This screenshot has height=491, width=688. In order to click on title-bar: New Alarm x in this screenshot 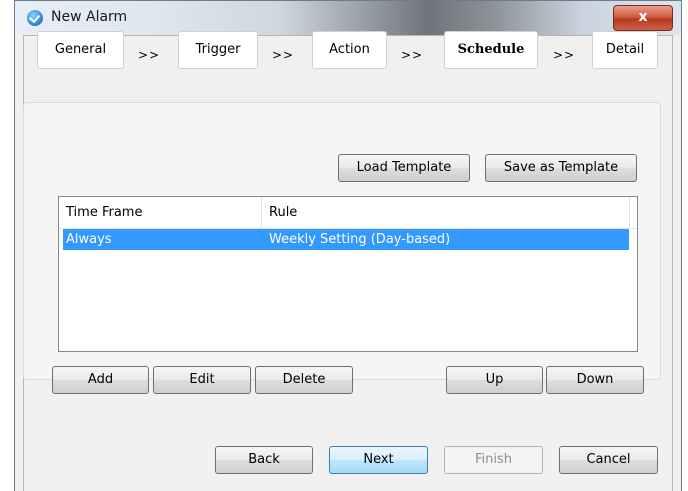, I will do `click(348, 18)`.